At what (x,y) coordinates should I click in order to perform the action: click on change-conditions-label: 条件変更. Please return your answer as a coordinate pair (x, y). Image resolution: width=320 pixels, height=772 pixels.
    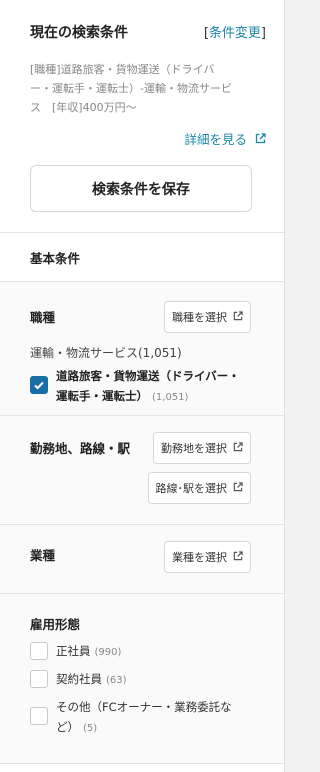
    Looking at the image, I should click on (235, 33).